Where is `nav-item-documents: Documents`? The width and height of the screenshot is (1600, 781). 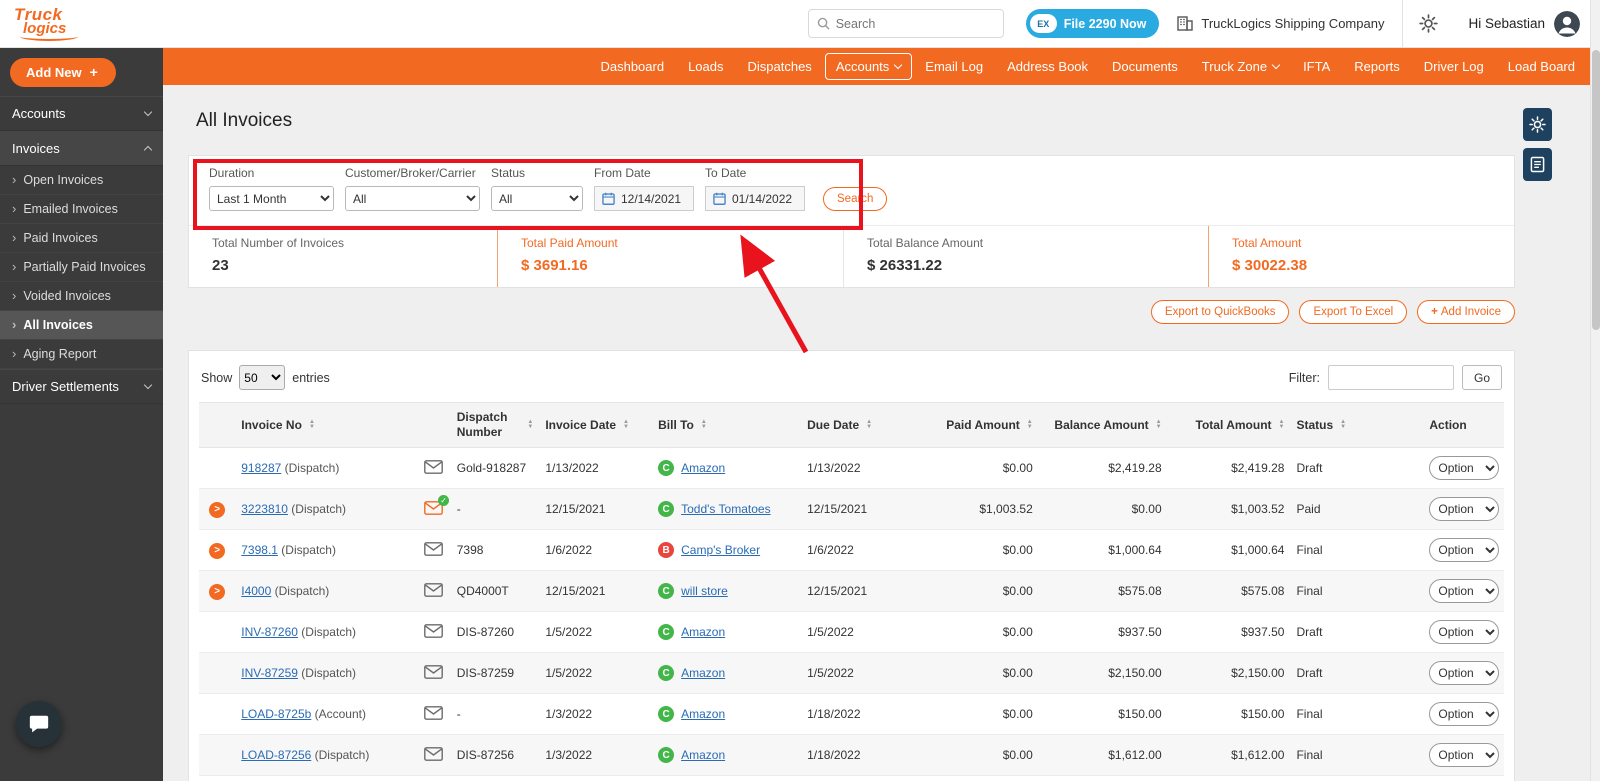
nav-item-documents: Documents is located at coordinates (1145, 66).